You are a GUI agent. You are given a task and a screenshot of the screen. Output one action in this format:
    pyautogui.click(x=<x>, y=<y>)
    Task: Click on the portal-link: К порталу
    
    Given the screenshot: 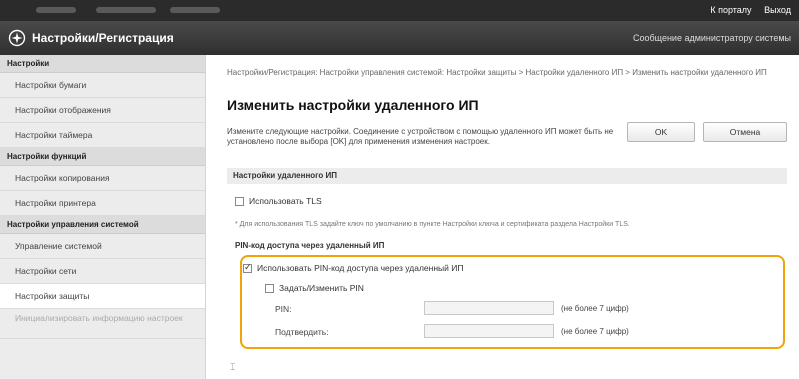 What is the action you would take?
    pyautogui.click(x=730, y=10)
    